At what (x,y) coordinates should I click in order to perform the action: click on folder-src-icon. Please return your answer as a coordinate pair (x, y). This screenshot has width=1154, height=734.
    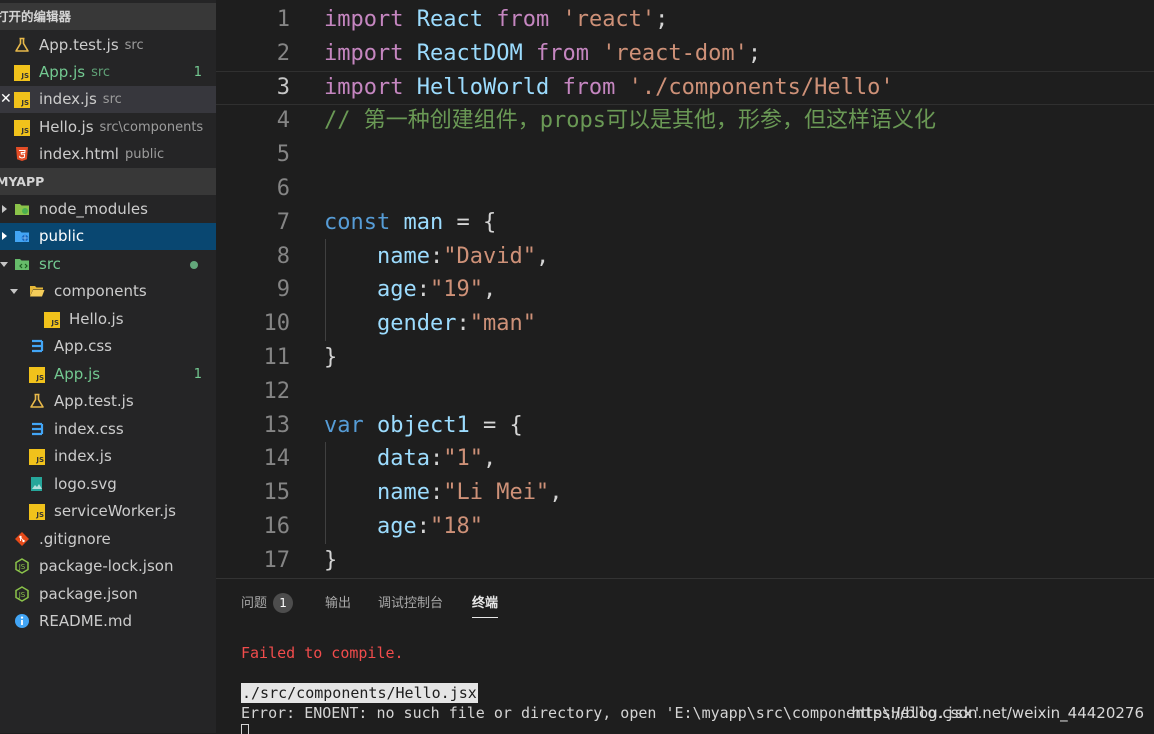
    Looking at the image, I should click on (25, 264).